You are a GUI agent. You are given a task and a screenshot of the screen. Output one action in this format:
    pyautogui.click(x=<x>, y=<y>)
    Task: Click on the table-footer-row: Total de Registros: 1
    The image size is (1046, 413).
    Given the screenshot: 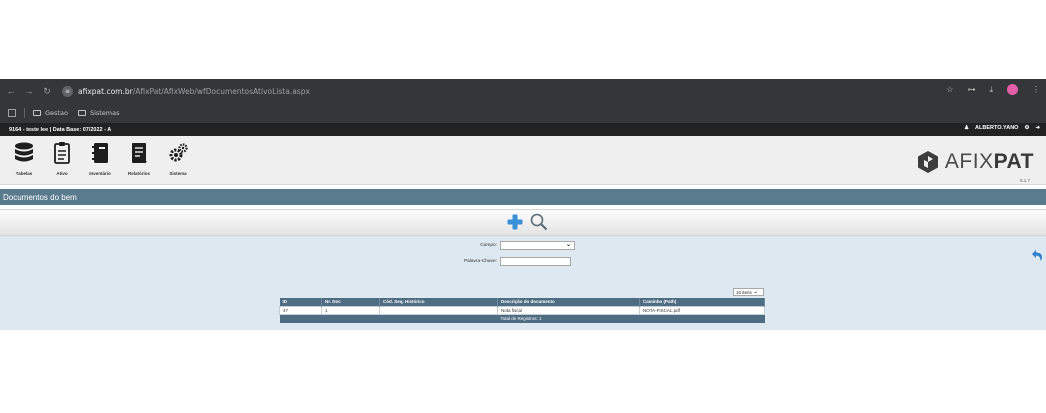 What is the action you would take?
    pyautogui.click(x=522, y=318)
    